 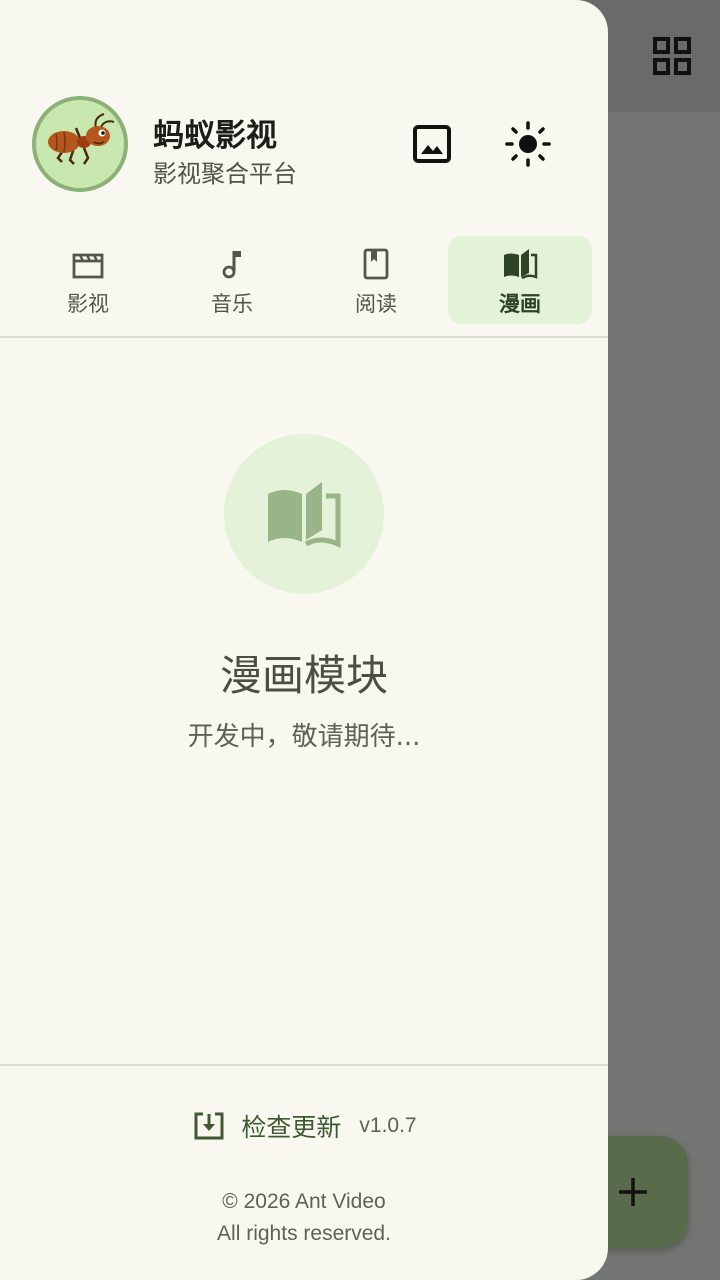 What do you see at coordinates (388, 1125) in the screenshot?
I see `version-label: v1.0.7` at bounding box center [388, 1125].